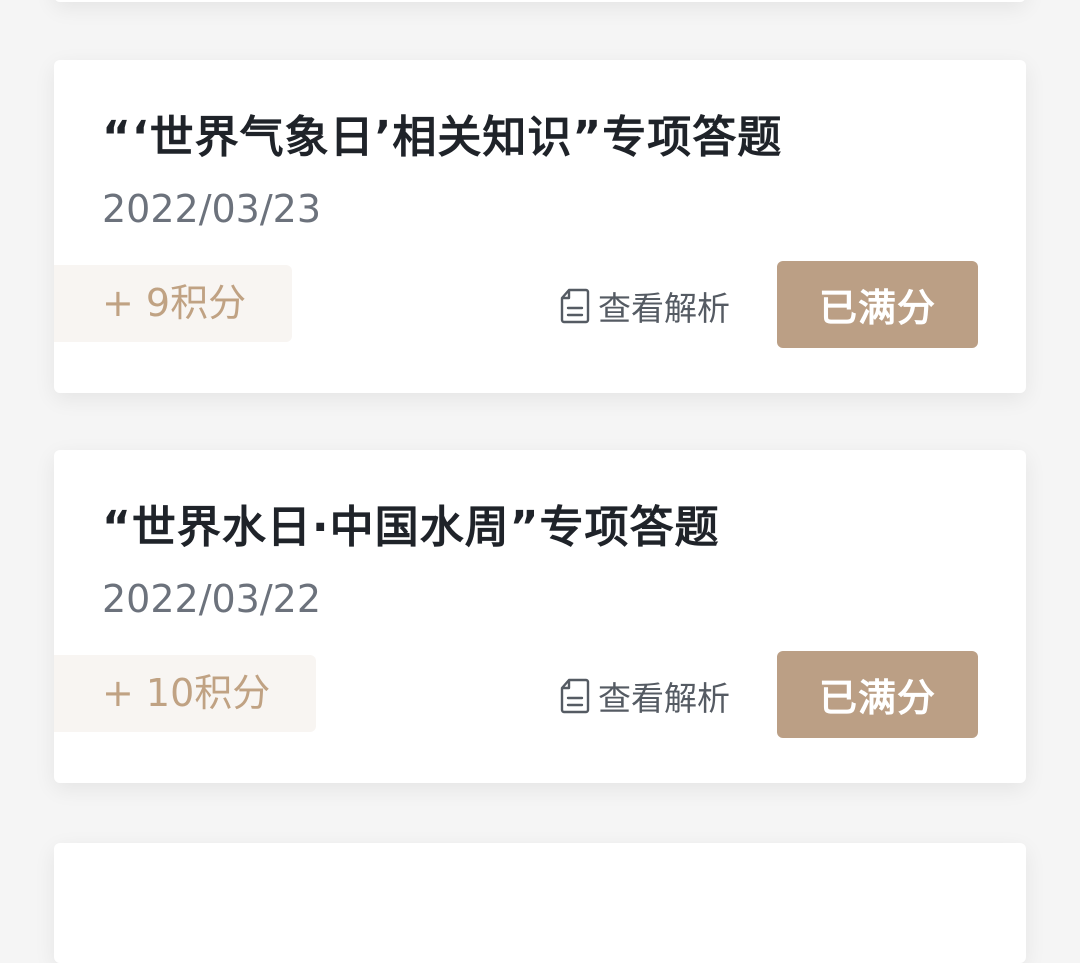  Describe the element at coordinates (212, 209) in the screenshot. I see `quiz-date: 2022/03/23` at that location.